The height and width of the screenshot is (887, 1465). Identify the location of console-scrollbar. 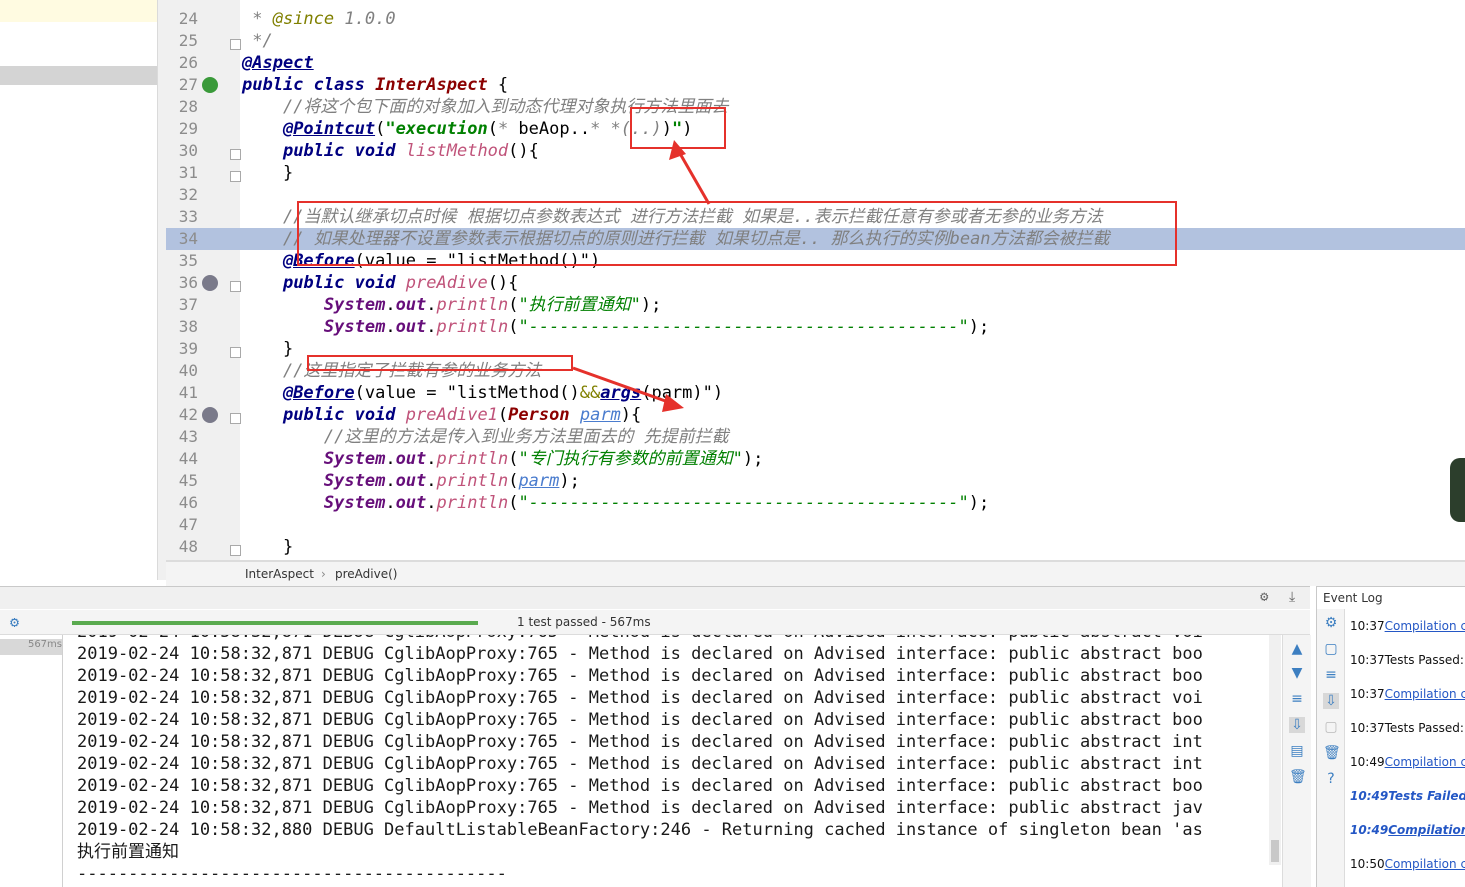
(1275, 750).